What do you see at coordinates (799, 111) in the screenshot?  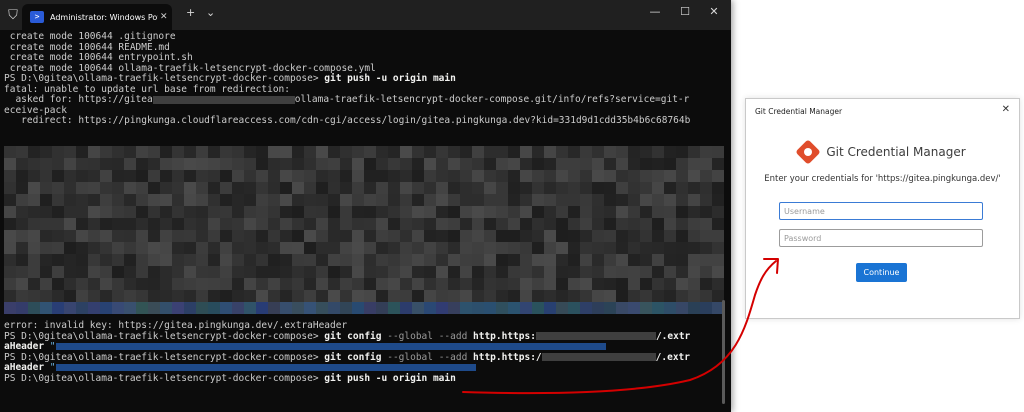 I see `dialog-title: Git Credential Manager` at bounding box center [799, 111].